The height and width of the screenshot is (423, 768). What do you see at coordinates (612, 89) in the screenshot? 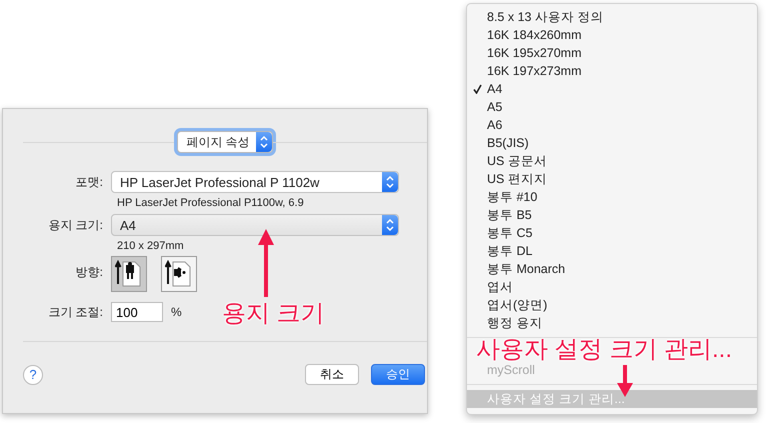
I see `menu-item: A4` at bounding box center [612, 89].